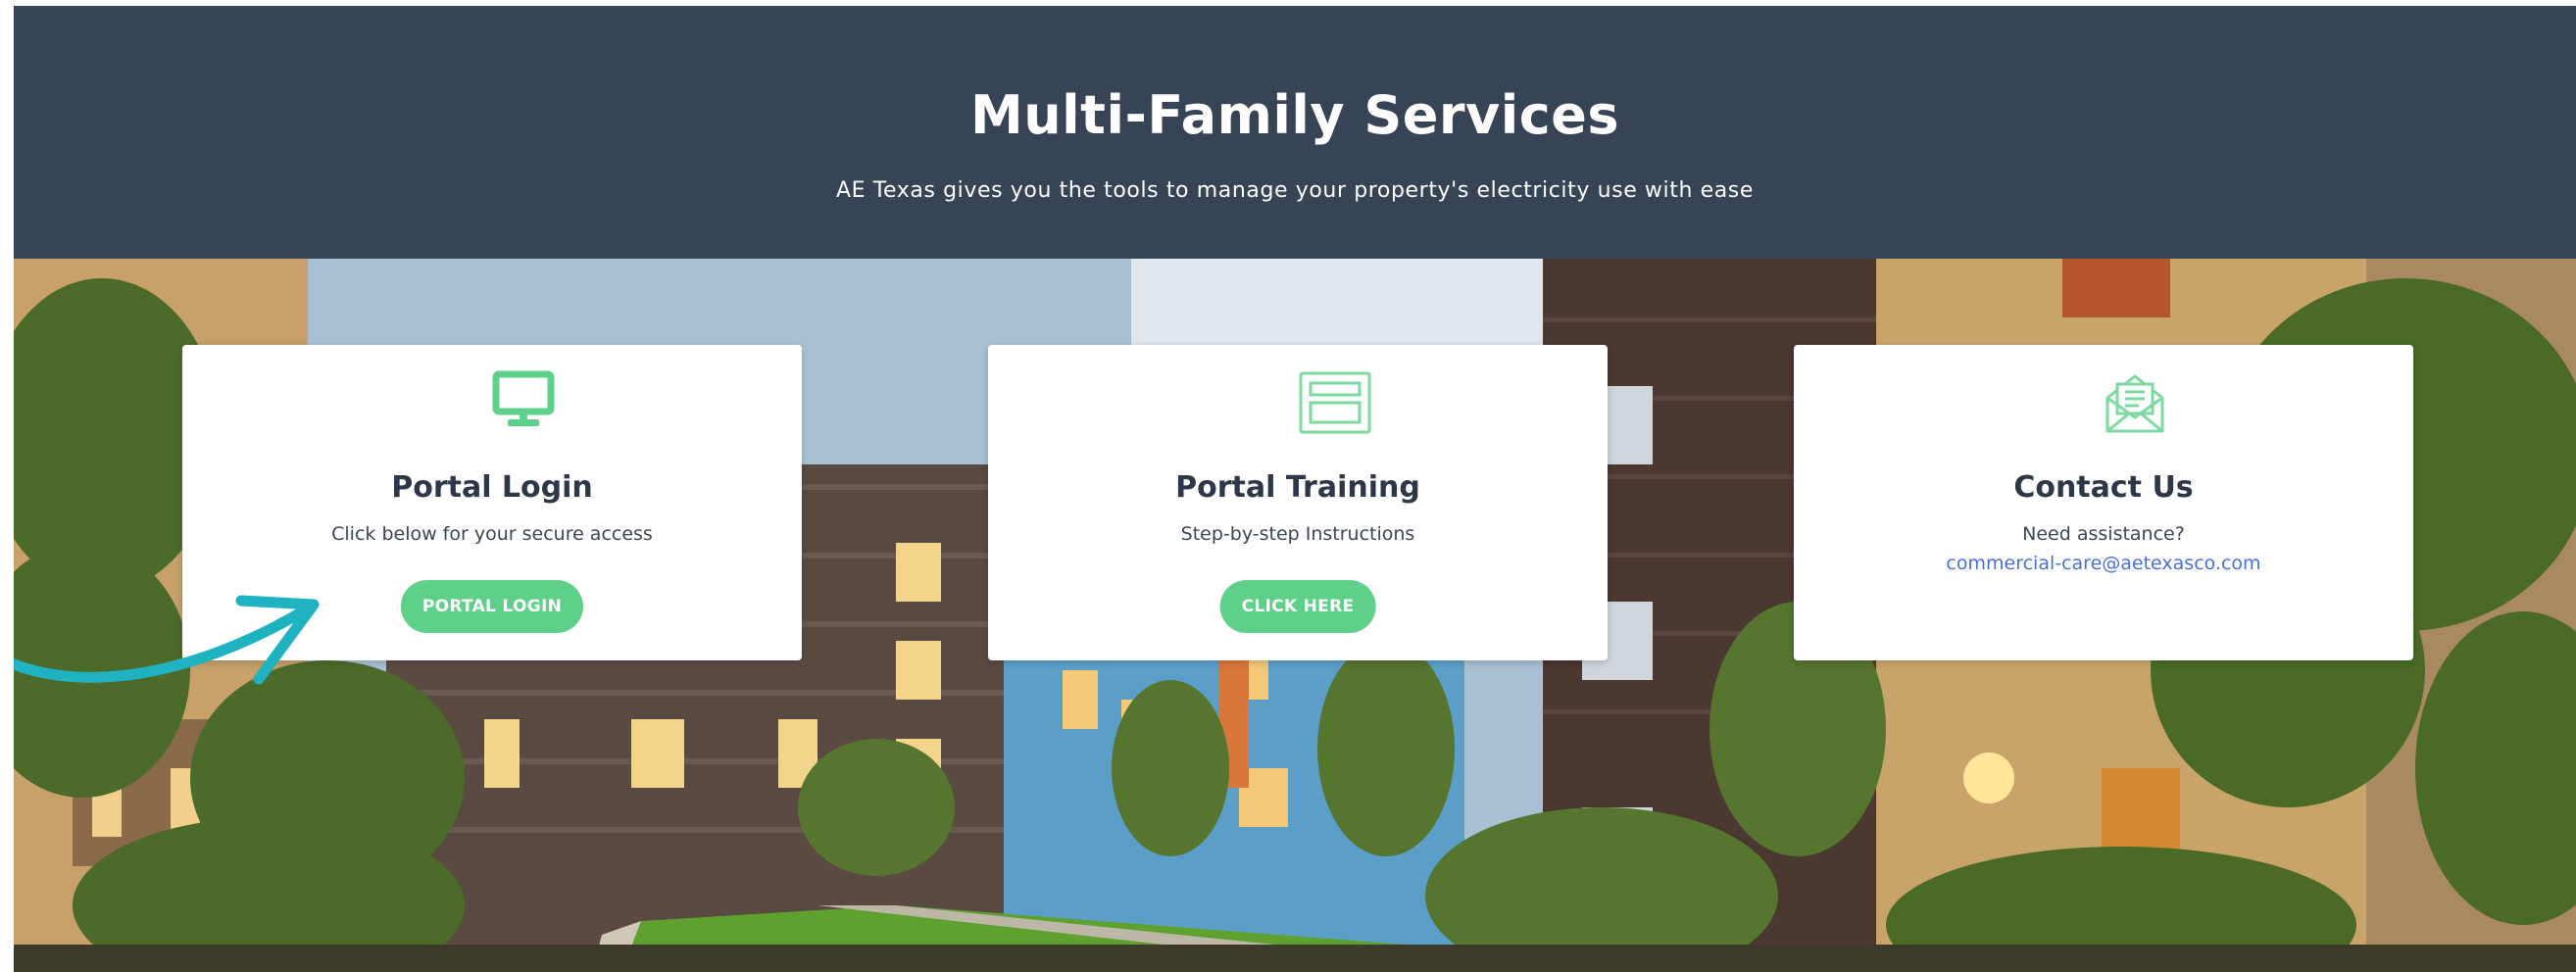 This screenshot has width=2576, height=972. I want to click on card-description: Step-by-step Instructions, so click(1297, 534).